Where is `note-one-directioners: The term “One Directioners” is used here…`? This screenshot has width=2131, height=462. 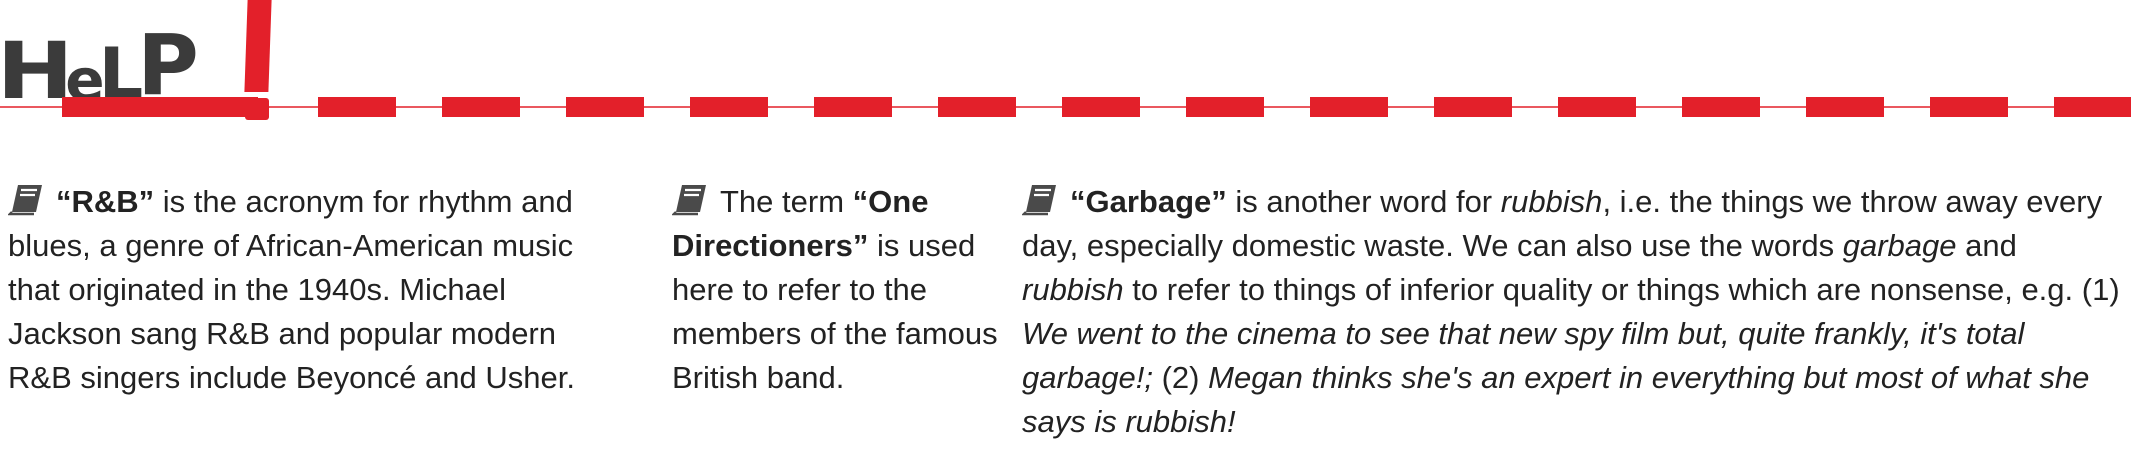 note-one-directioners: The term “One Directioners” is used here… is located at coordinates (837, 290).